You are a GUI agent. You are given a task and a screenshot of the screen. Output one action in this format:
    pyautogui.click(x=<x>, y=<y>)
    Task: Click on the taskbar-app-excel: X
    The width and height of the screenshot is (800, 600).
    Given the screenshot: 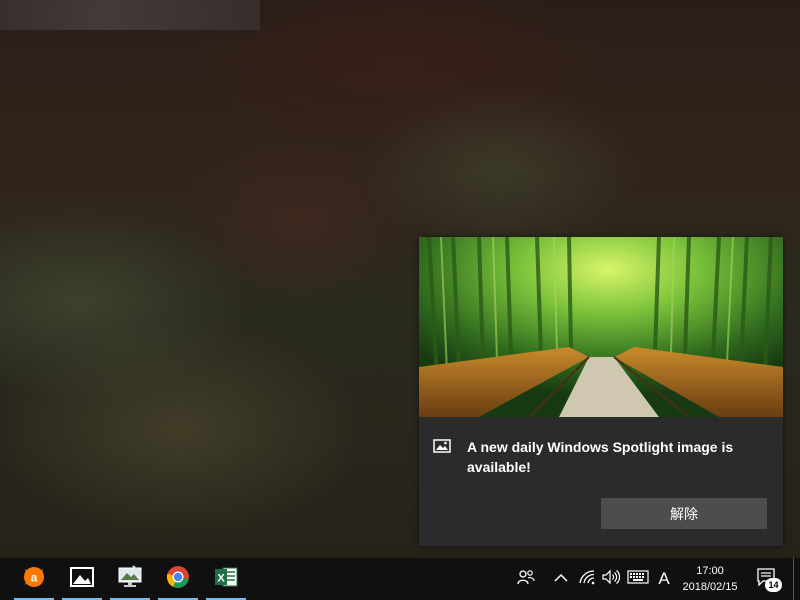 What is the action you would take?
    pyautogui.click(x=226, y=579)
    